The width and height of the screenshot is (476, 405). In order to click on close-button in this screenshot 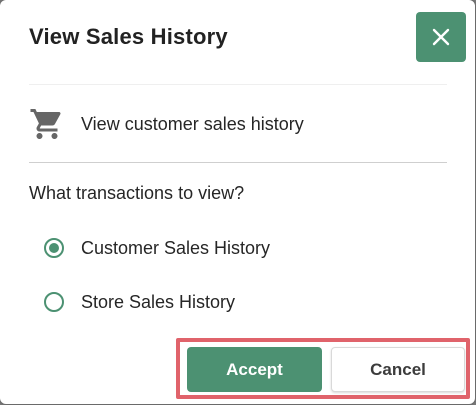, I will do `click(441, 37)`.